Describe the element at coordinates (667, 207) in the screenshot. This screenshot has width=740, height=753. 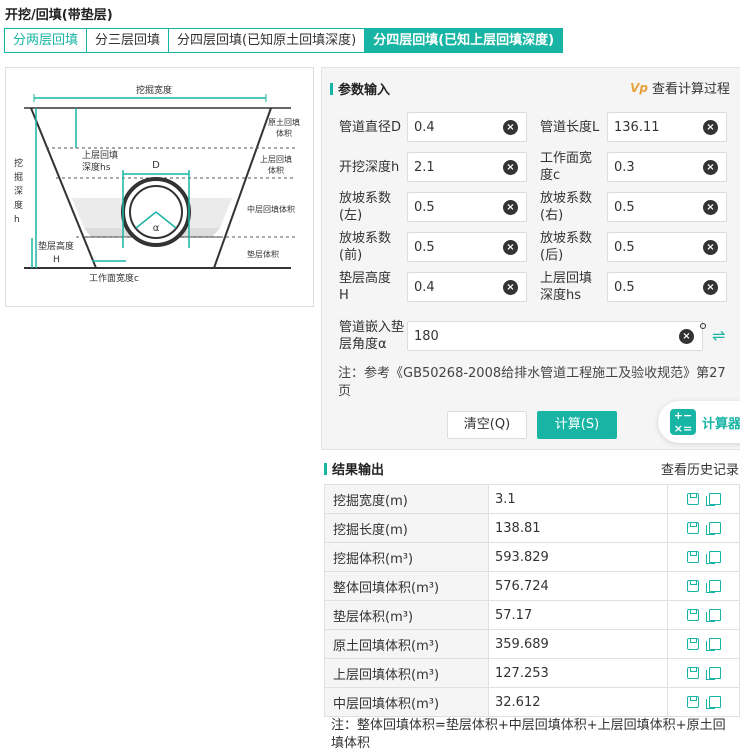
I see `slope-right-input: 0.5 ×` at that location.